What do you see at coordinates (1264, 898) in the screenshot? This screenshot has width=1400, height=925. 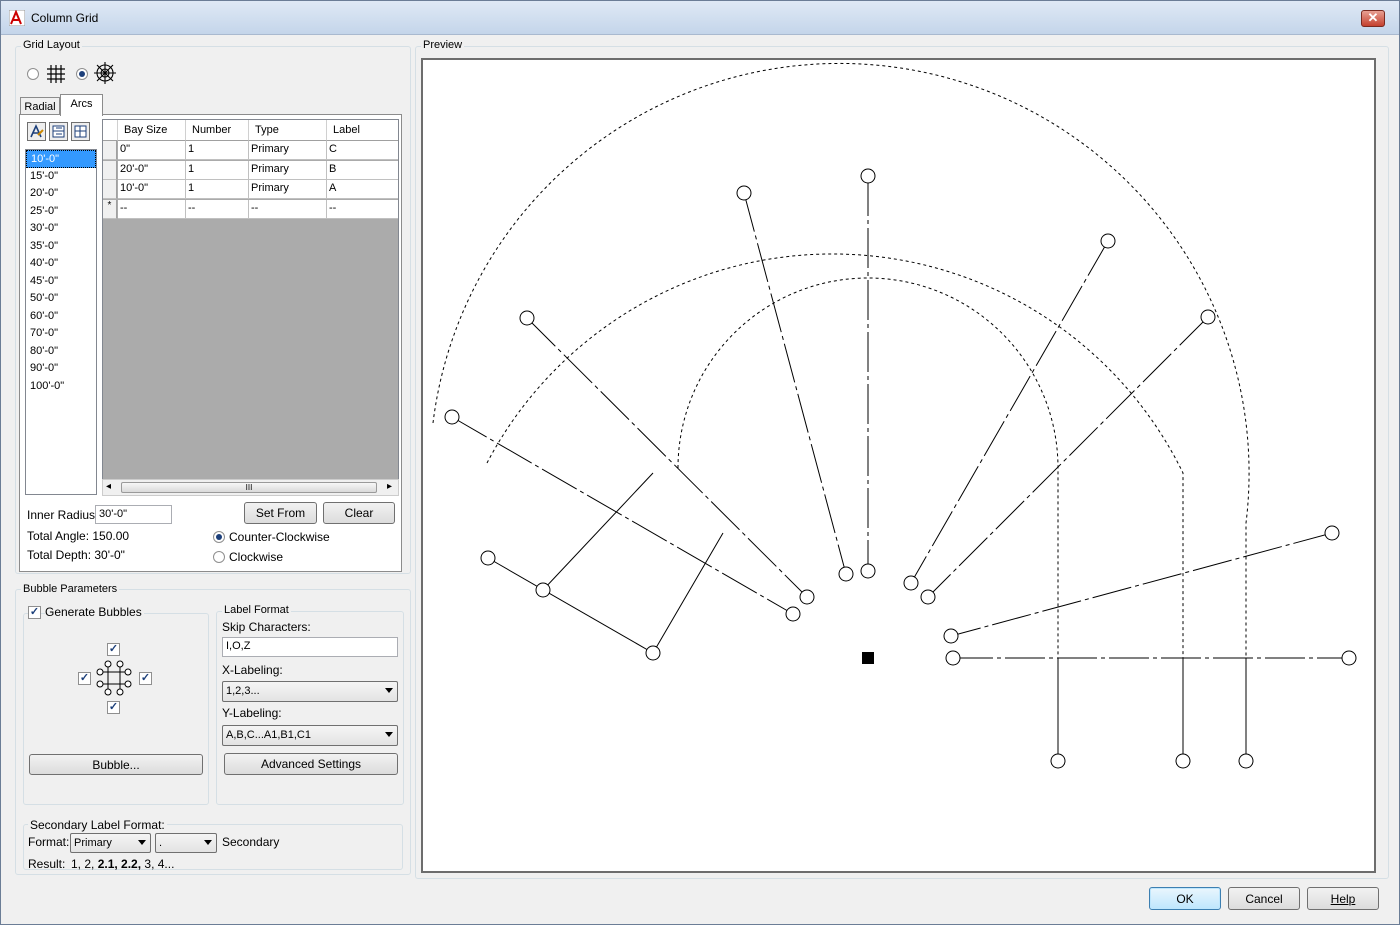 I see `cancel-button: Cancel` at bounding box center [1264, 898].